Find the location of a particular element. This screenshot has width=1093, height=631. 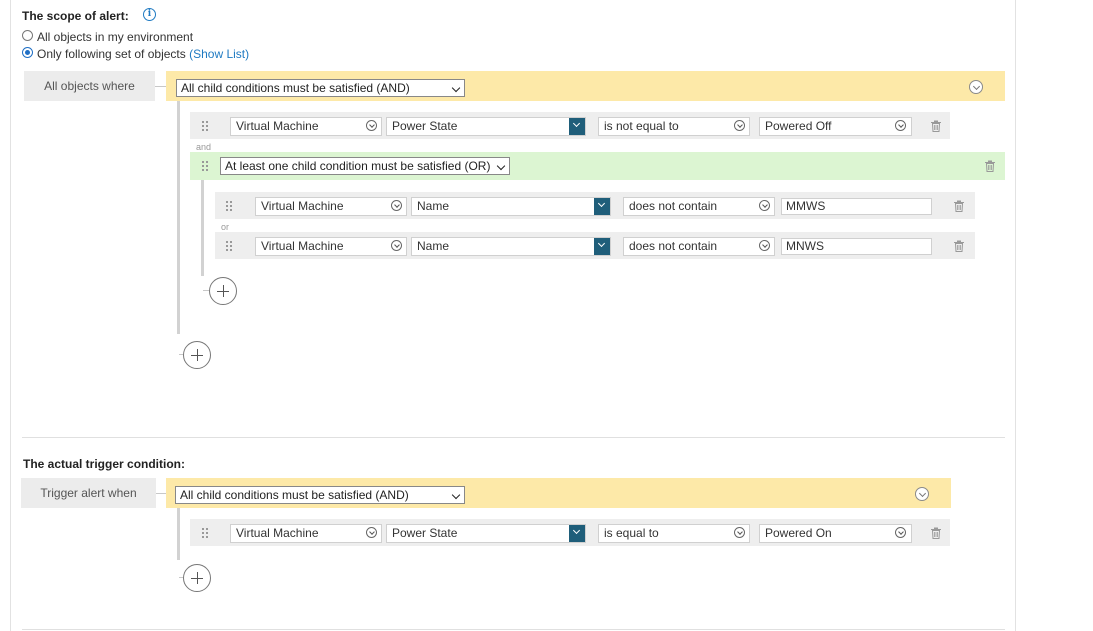

add-trigger-condition-button is located at coordinates (197, 578).